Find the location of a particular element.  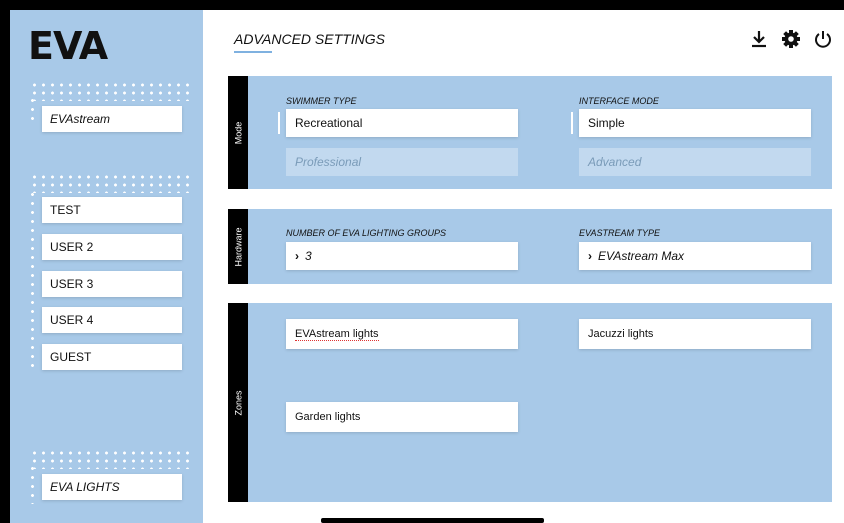

section-label-hardware: Hardware is located at coordinates (238, 246).